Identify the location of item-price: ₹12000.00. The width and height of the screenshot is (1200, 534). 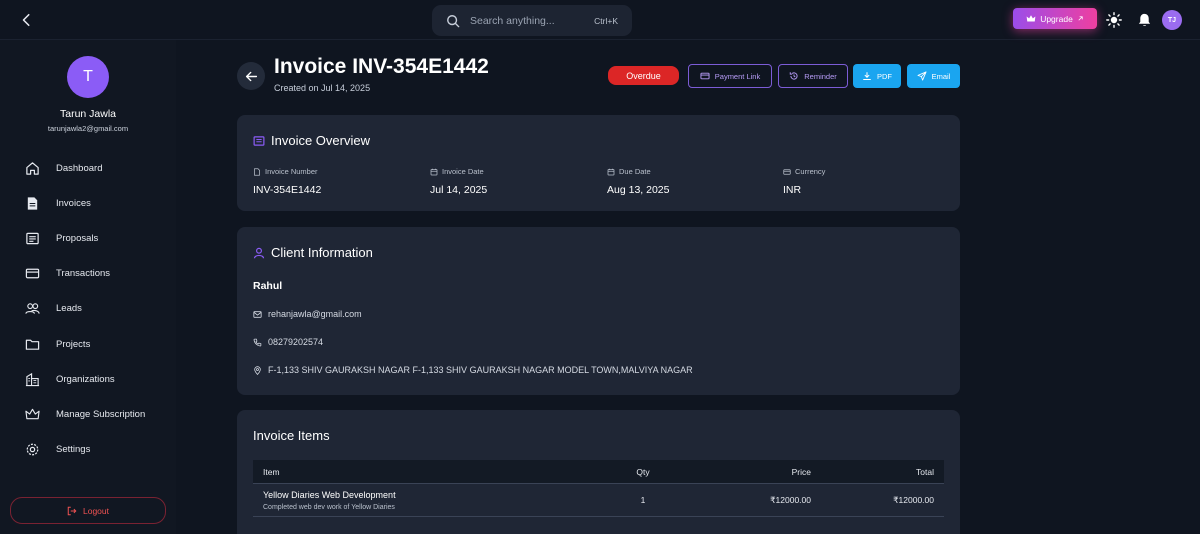
(790, 499).